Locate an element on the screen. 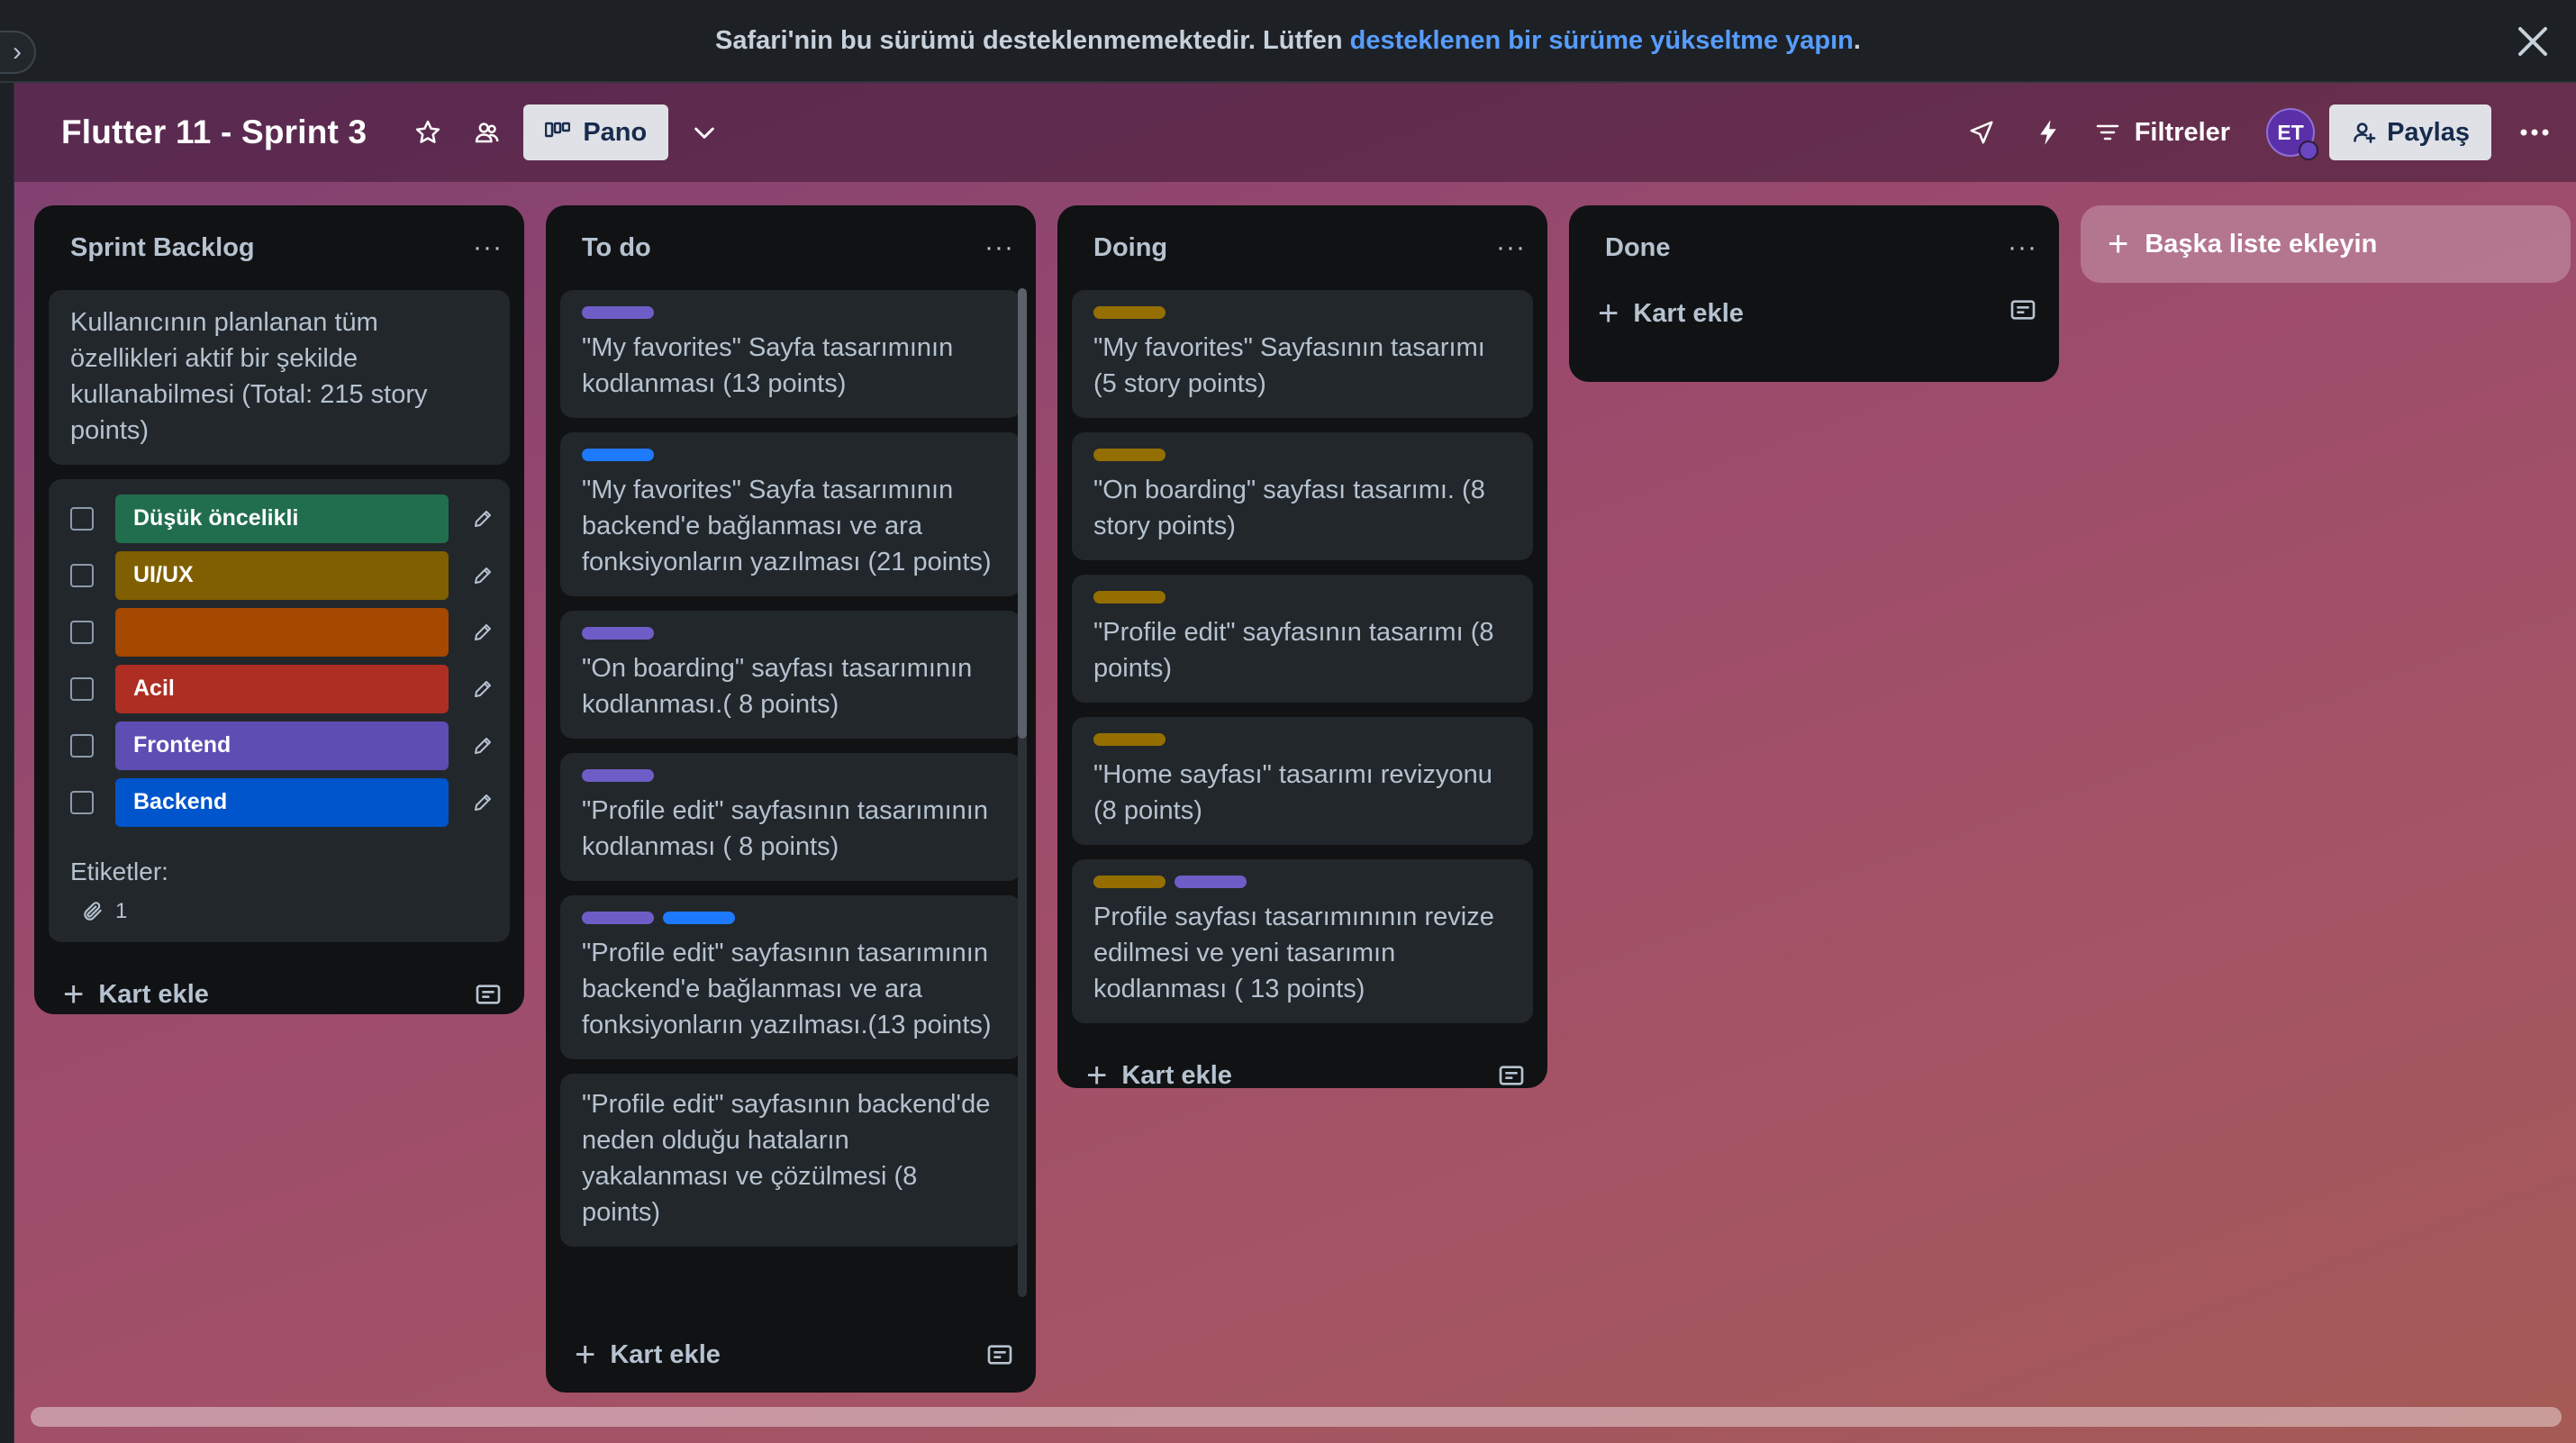 The image size is (2576, 1443). list-scrollbar is located at coordinates (1022, 792).